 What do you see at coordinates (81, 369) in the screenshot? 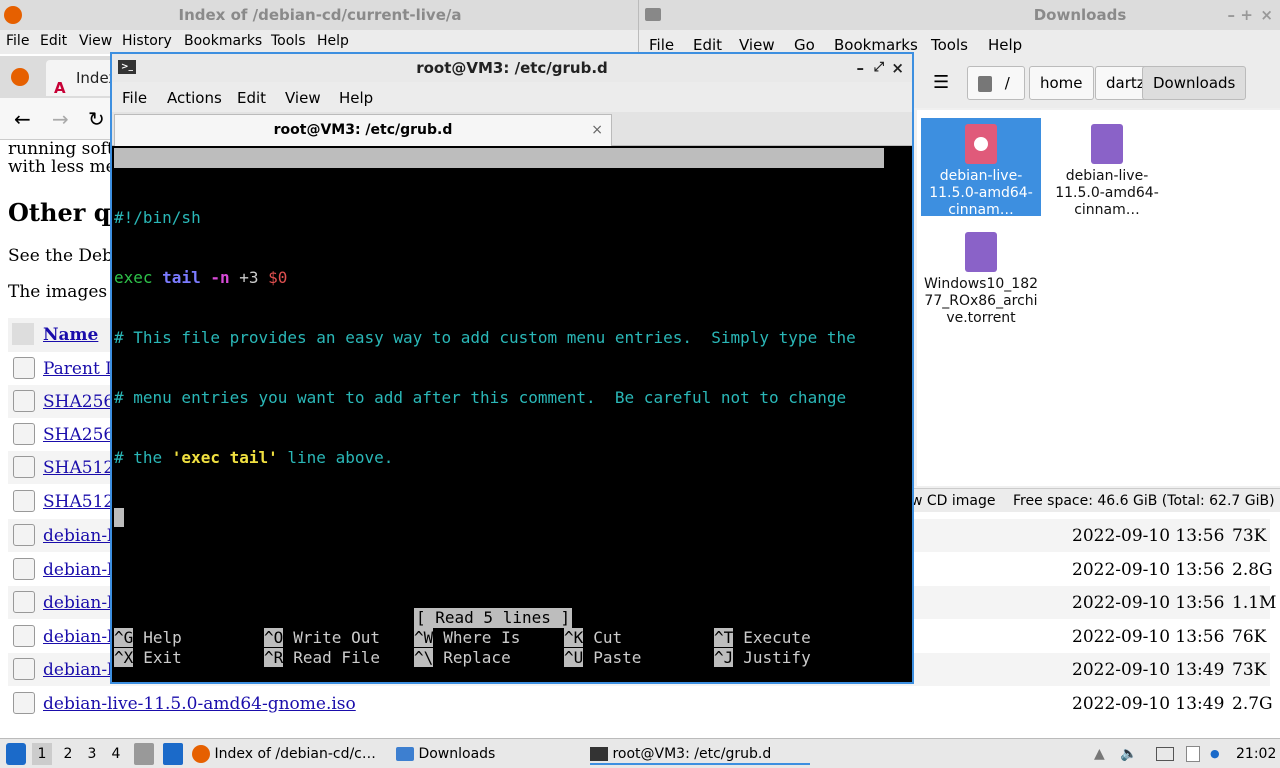
I see `file-link: Parent D` at bounding box center [81, 369].